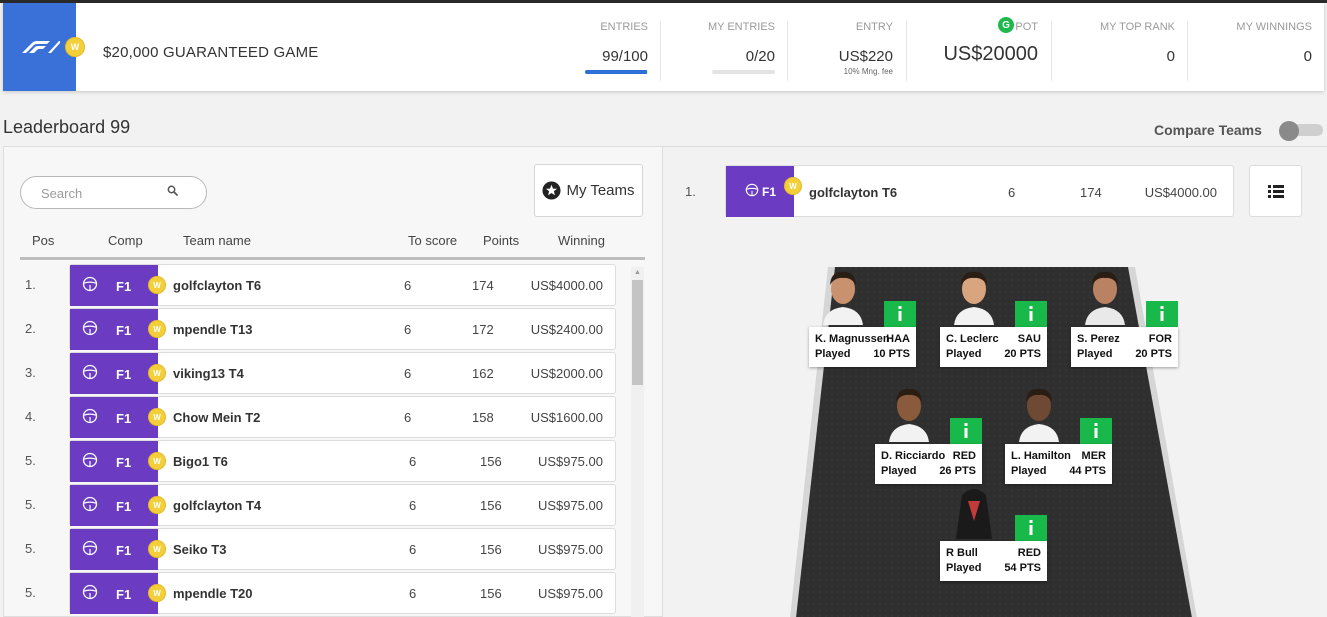 Image resolution: width=1327 pixels, height=617 pixels. I want to click on row-winning: US$4000.00, so click(566, 285).